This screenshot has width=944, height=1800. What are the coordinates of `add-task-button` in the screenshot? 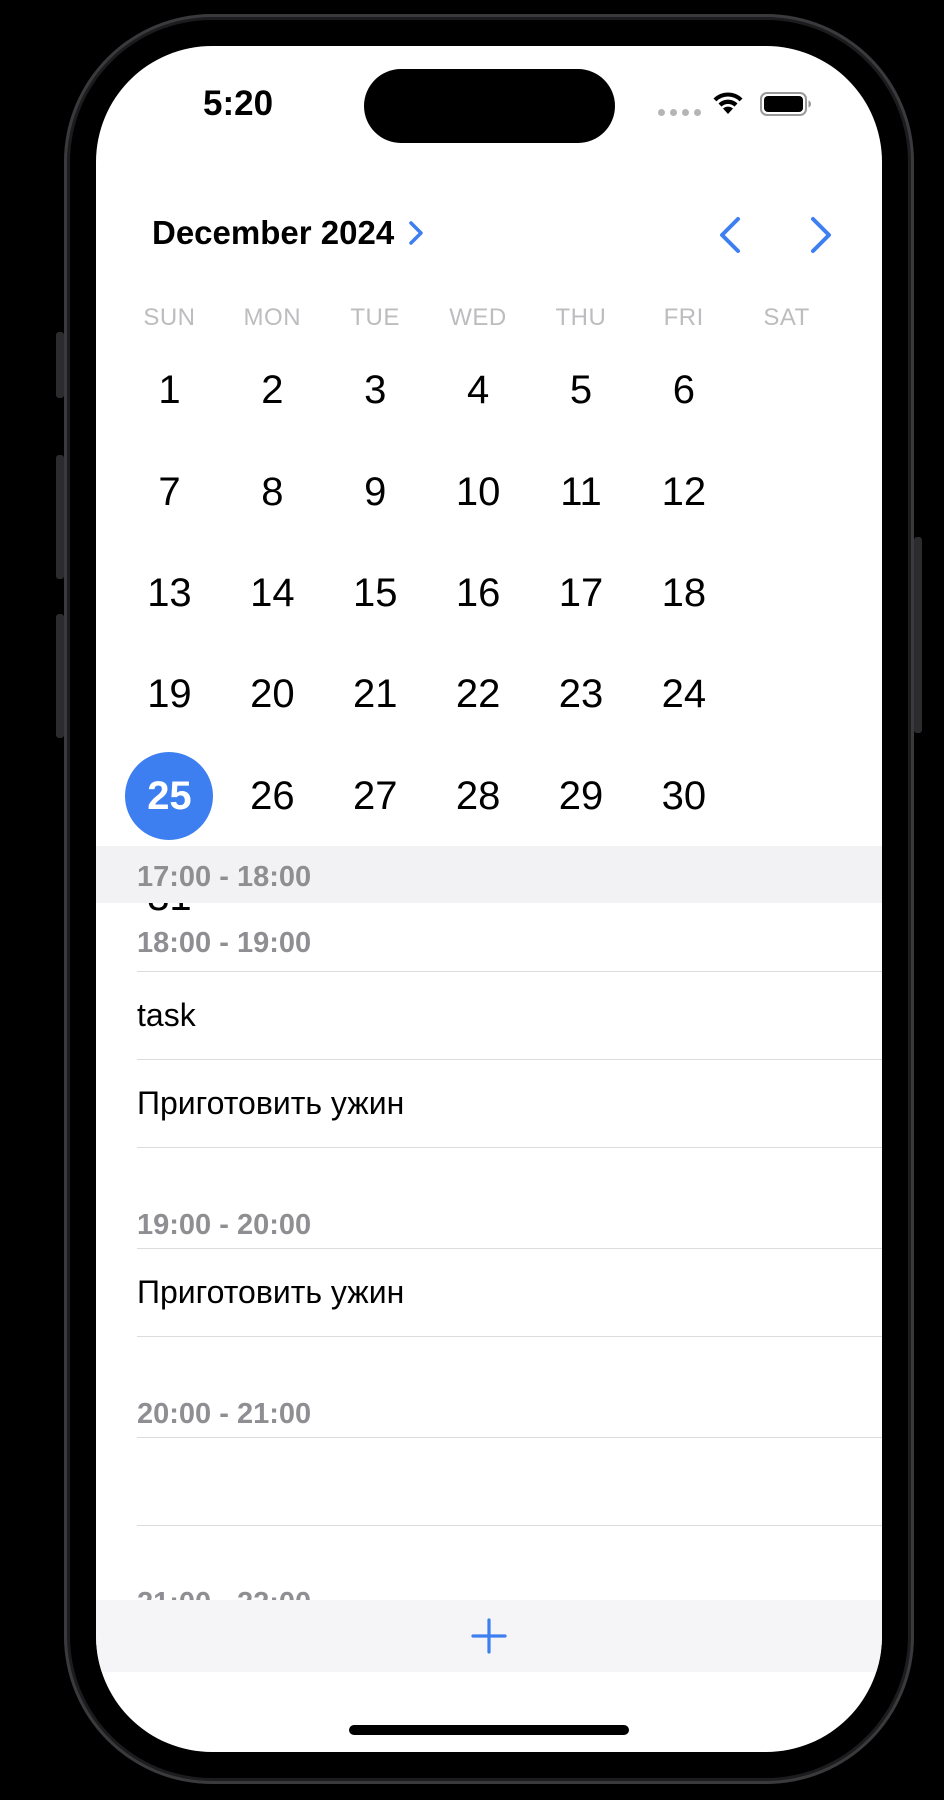 It's located at (489, 1636).